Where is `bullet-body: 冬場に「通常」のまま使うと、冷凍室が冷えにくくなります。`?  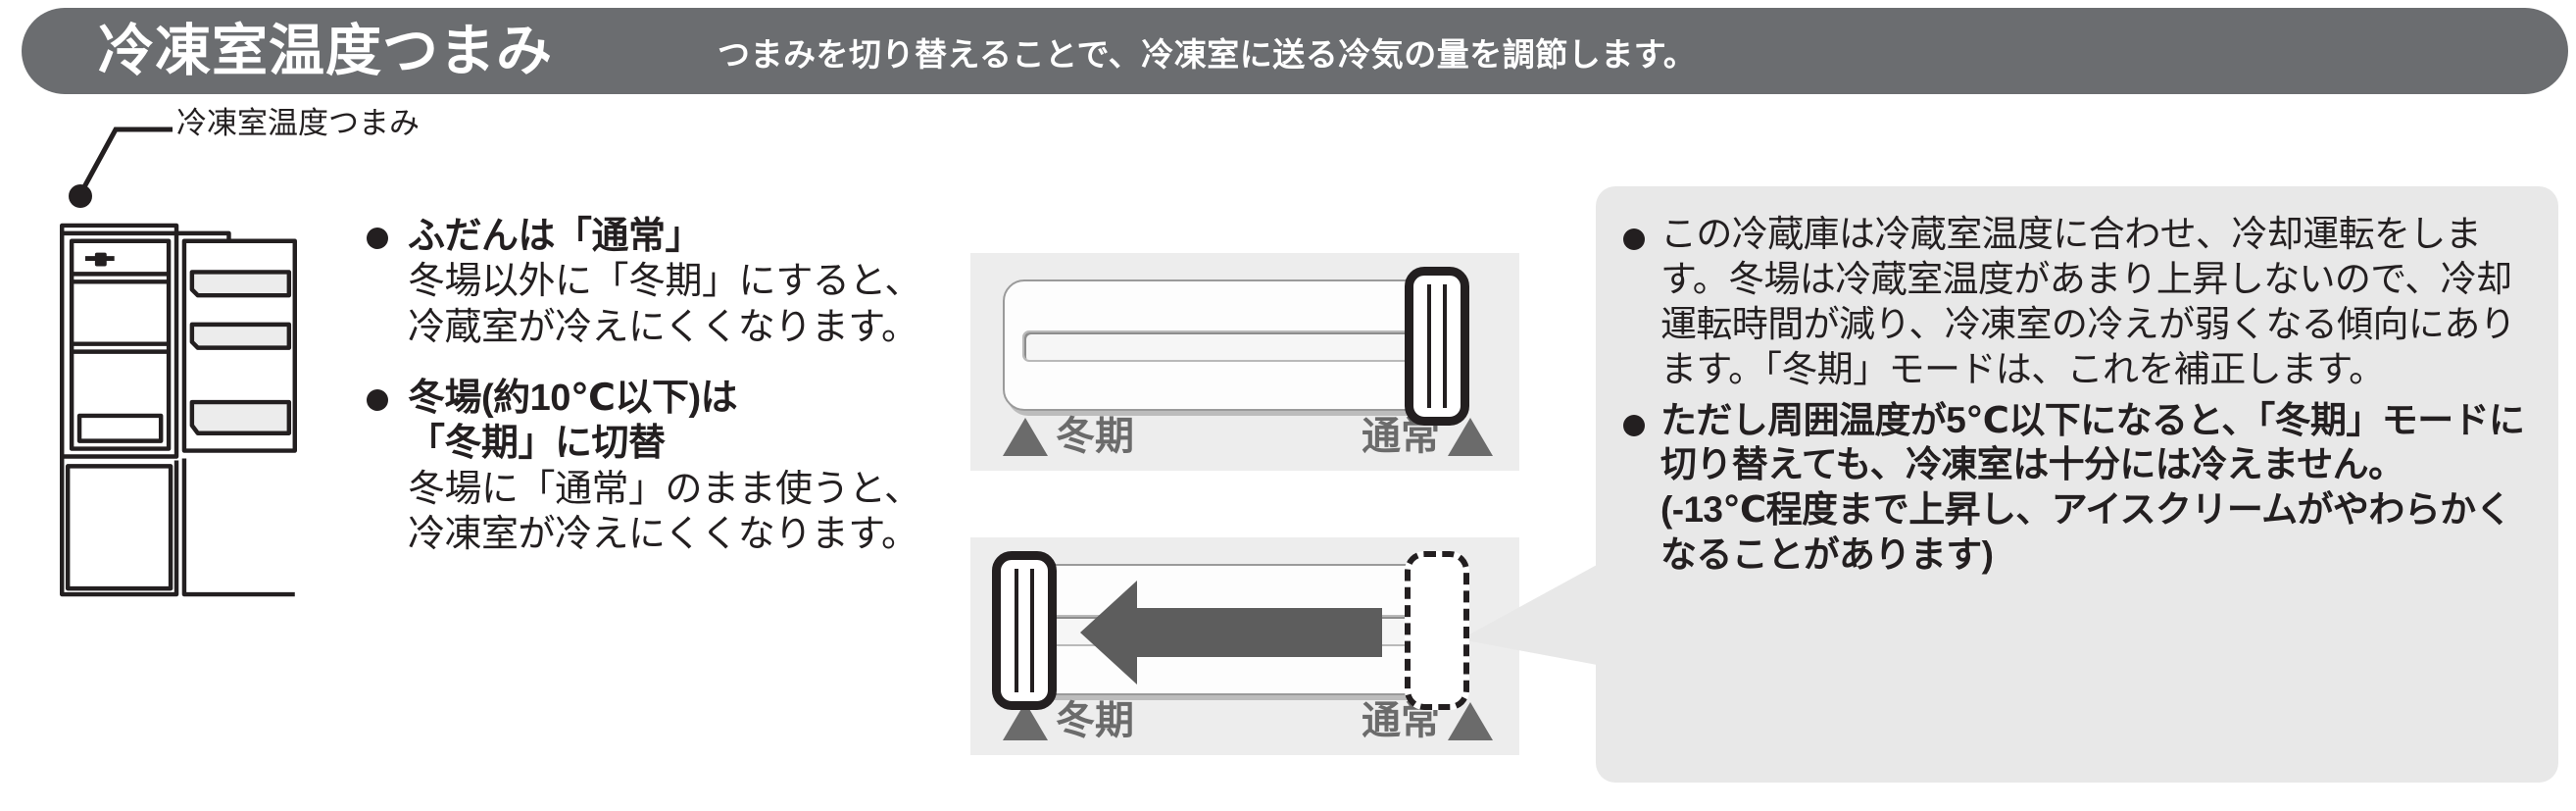
bullet-body: 冬場に「通常」のまま使うと、冷凍室が冷えにくくなります。 is located at coordinates (664, 512).